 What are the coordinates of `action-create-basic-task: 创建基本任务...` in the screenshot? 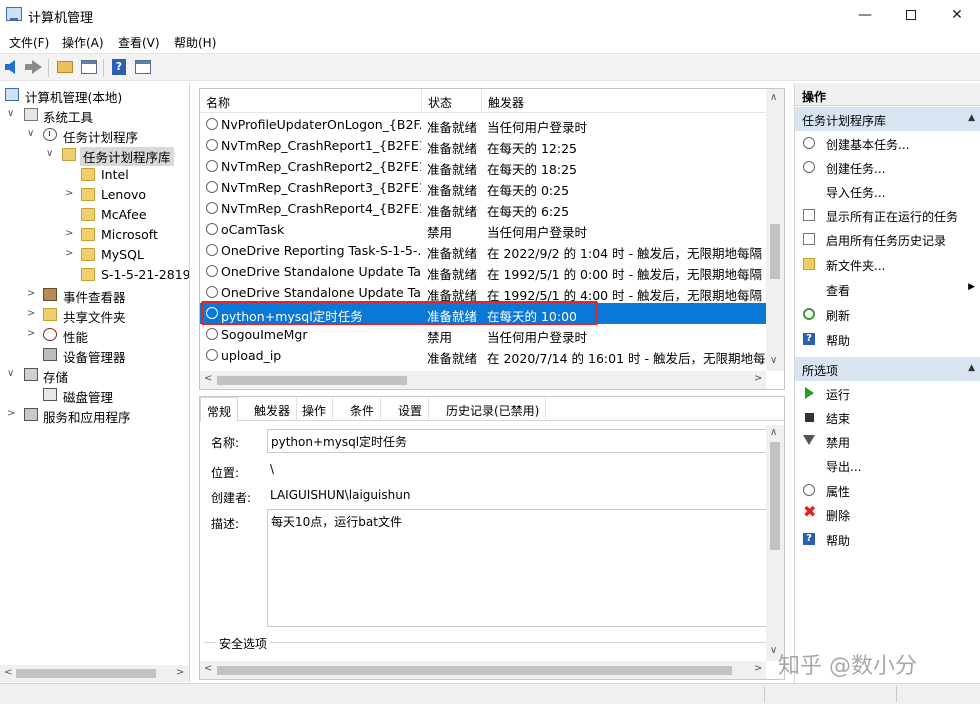 It's located at (887, 143).